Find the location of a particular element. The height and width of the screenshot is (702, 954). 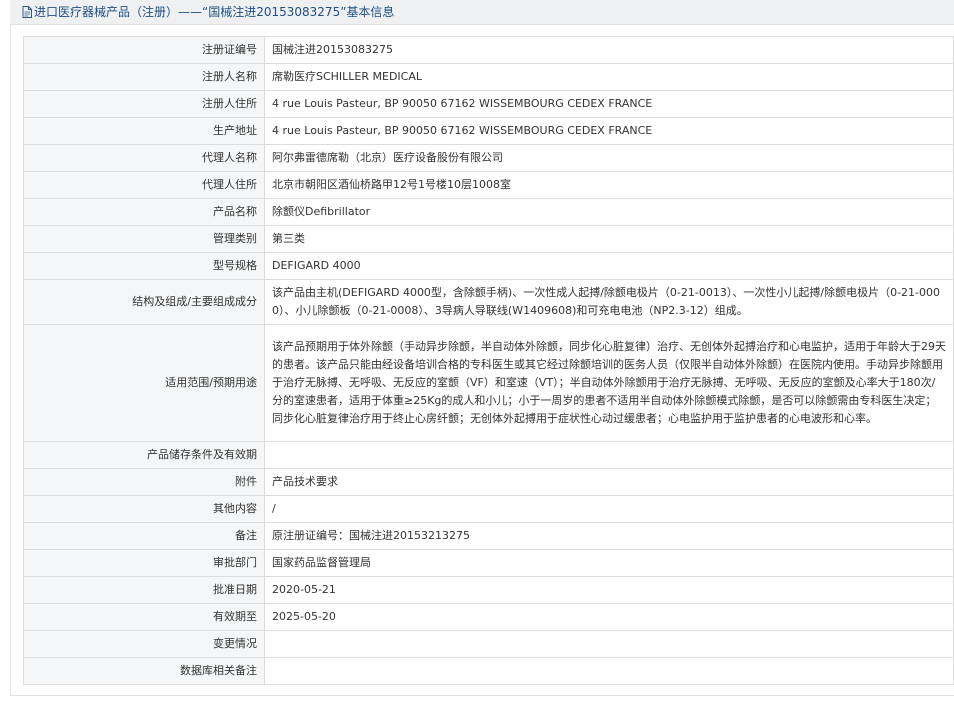

field-label: 适用范围/预期用途 is located at coordinates (144, 383).